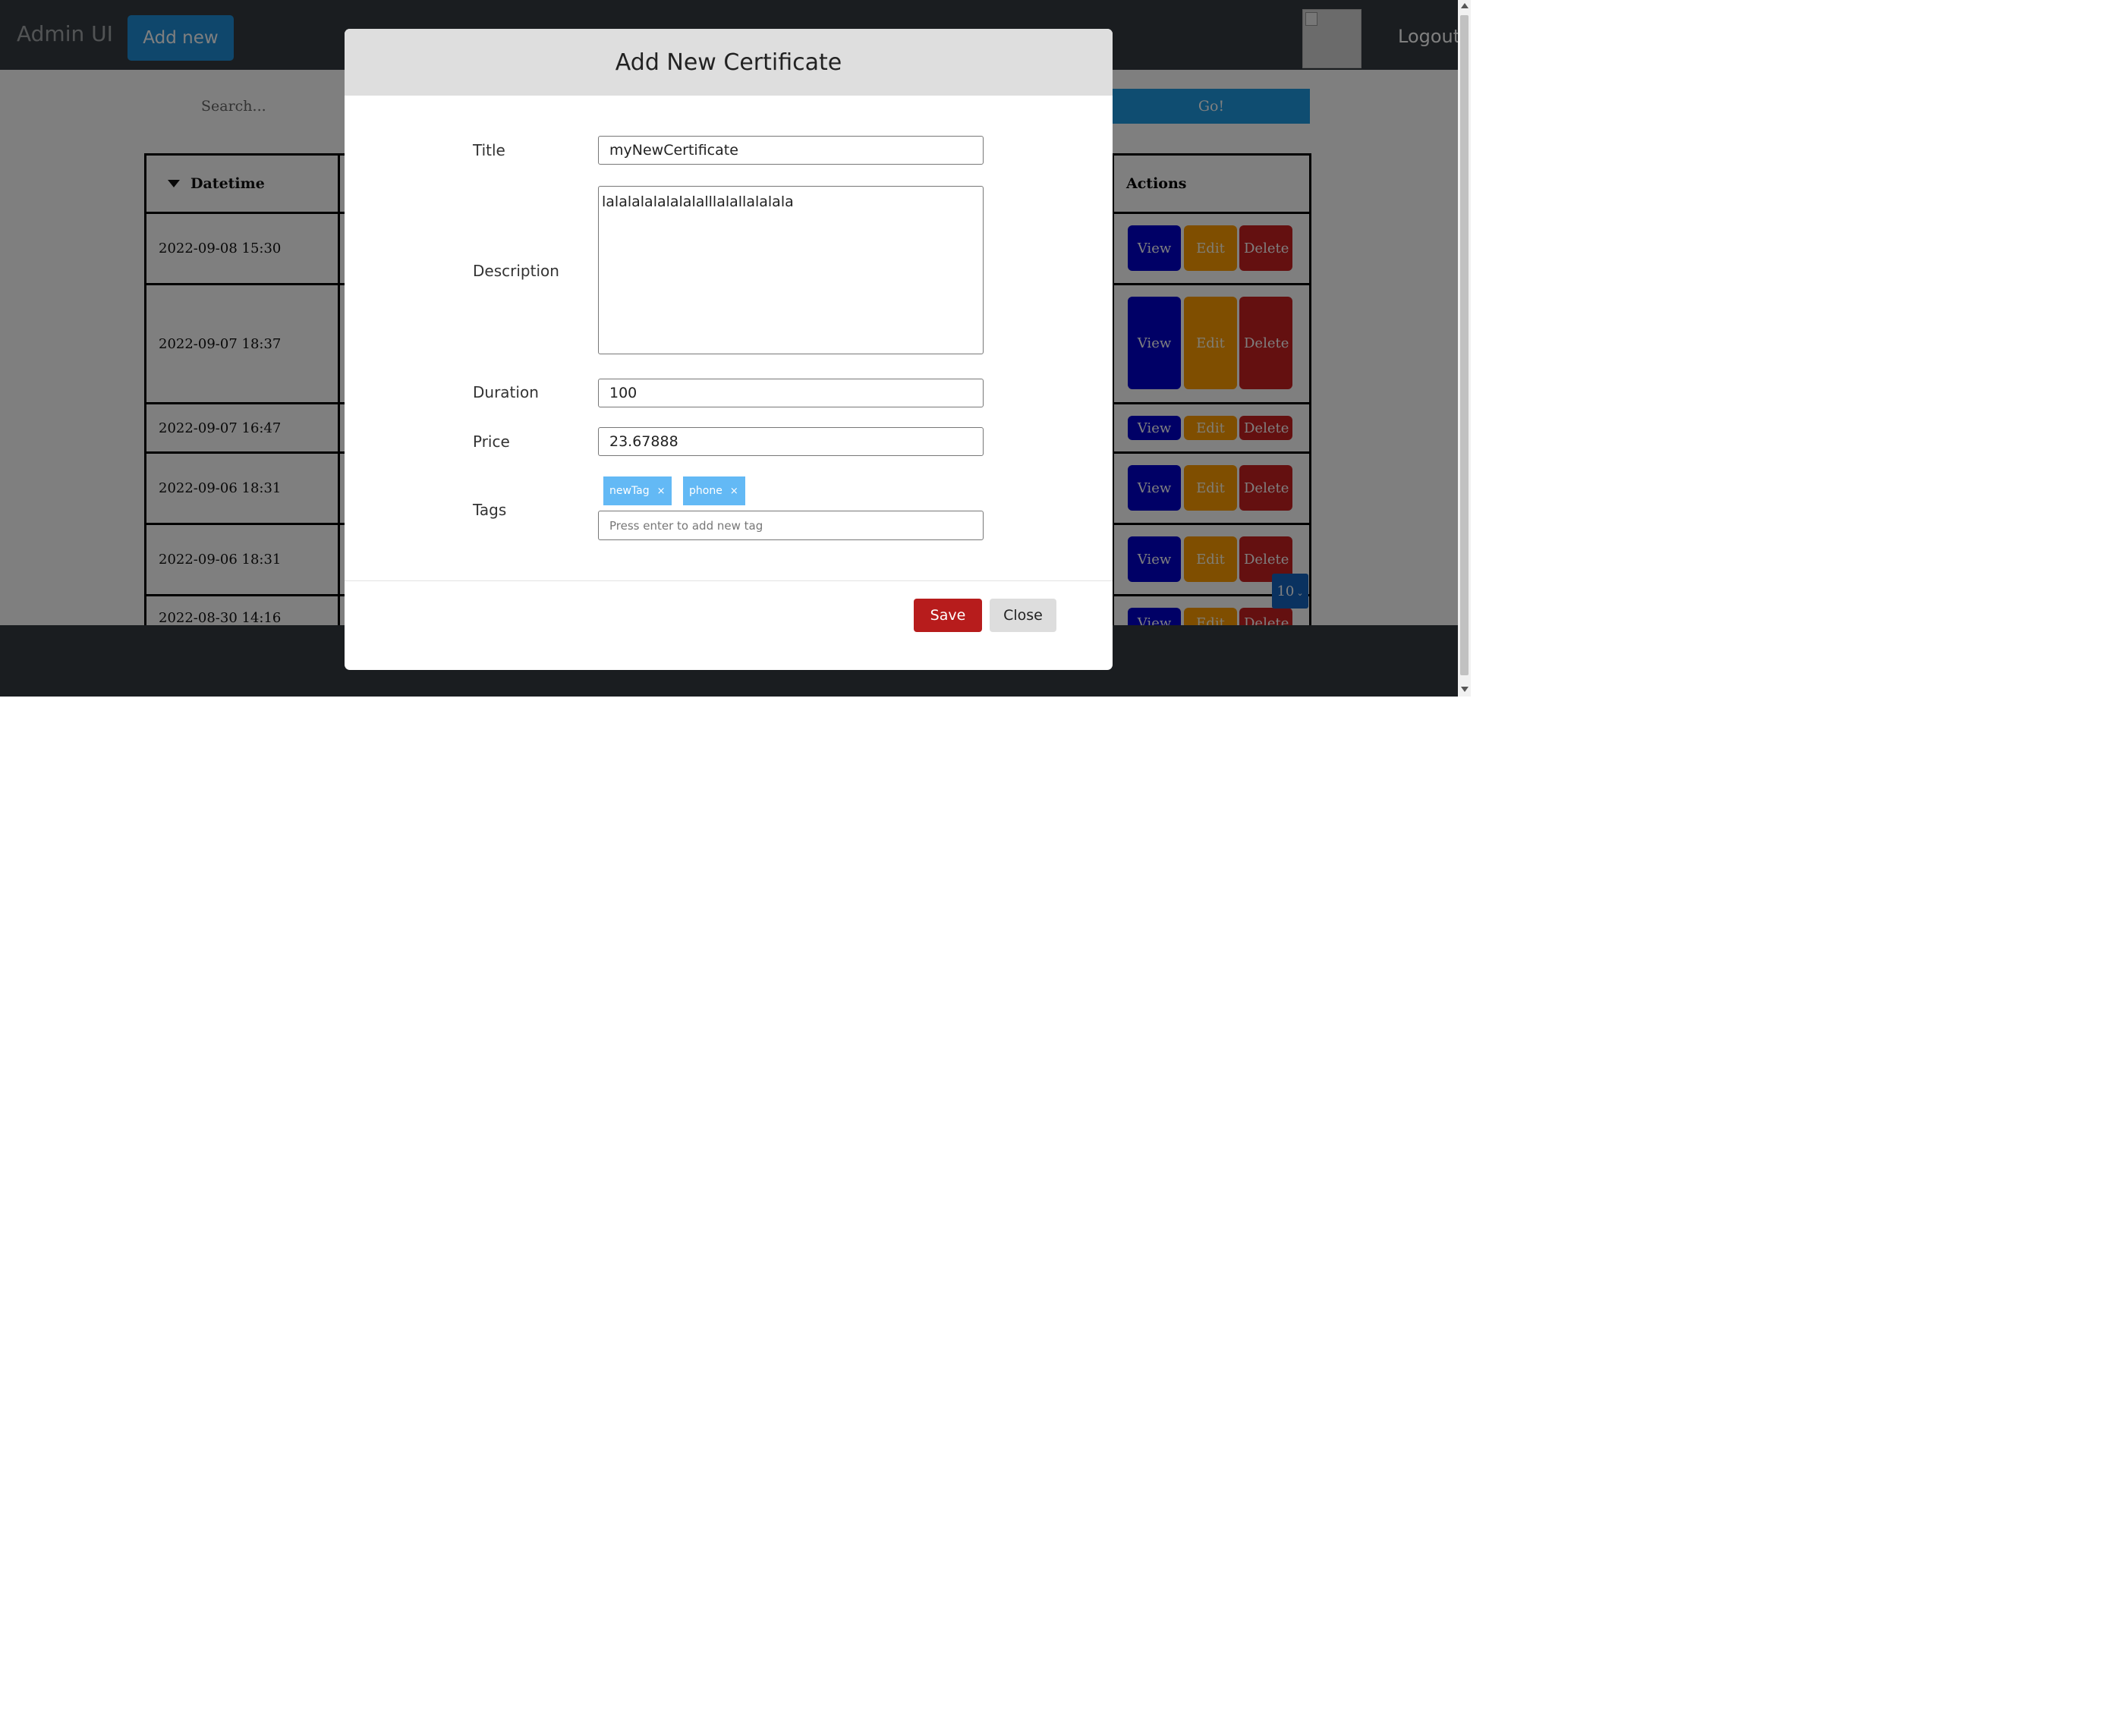 The height and width of the screenshot is (1736, 2106). Describe the element at coordinates (791, 393) in the screenshot. I see `duration-field` at that location.